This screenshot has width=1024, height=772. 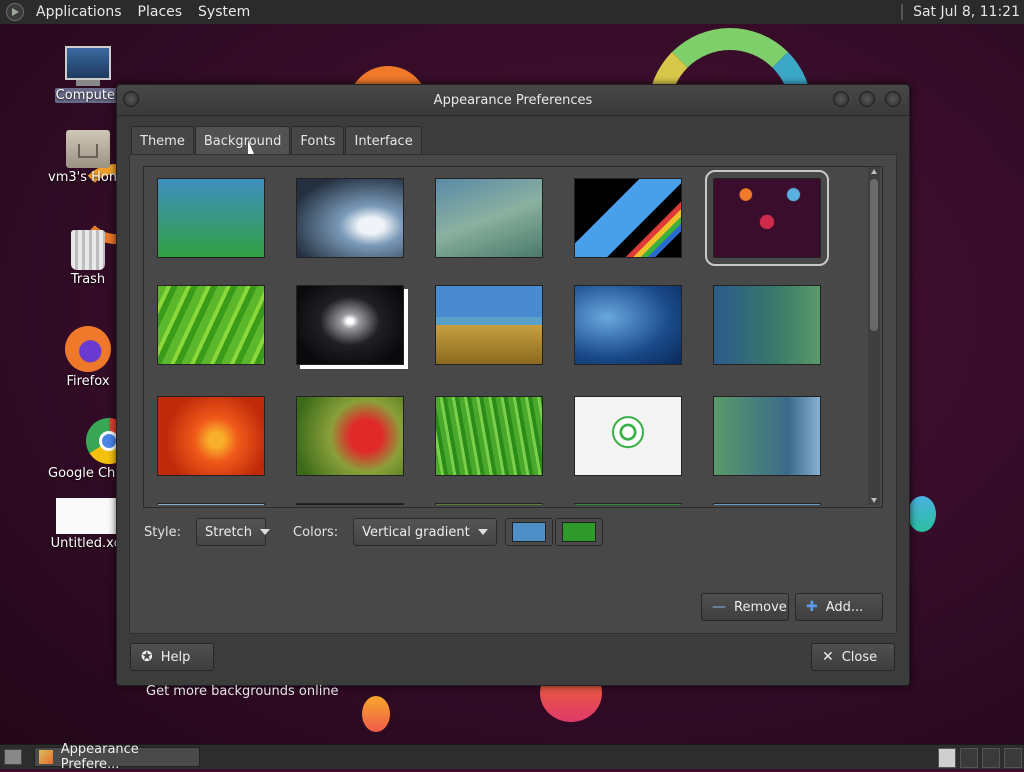 I want to click on window-menu-button, so click(x=131, y=99).